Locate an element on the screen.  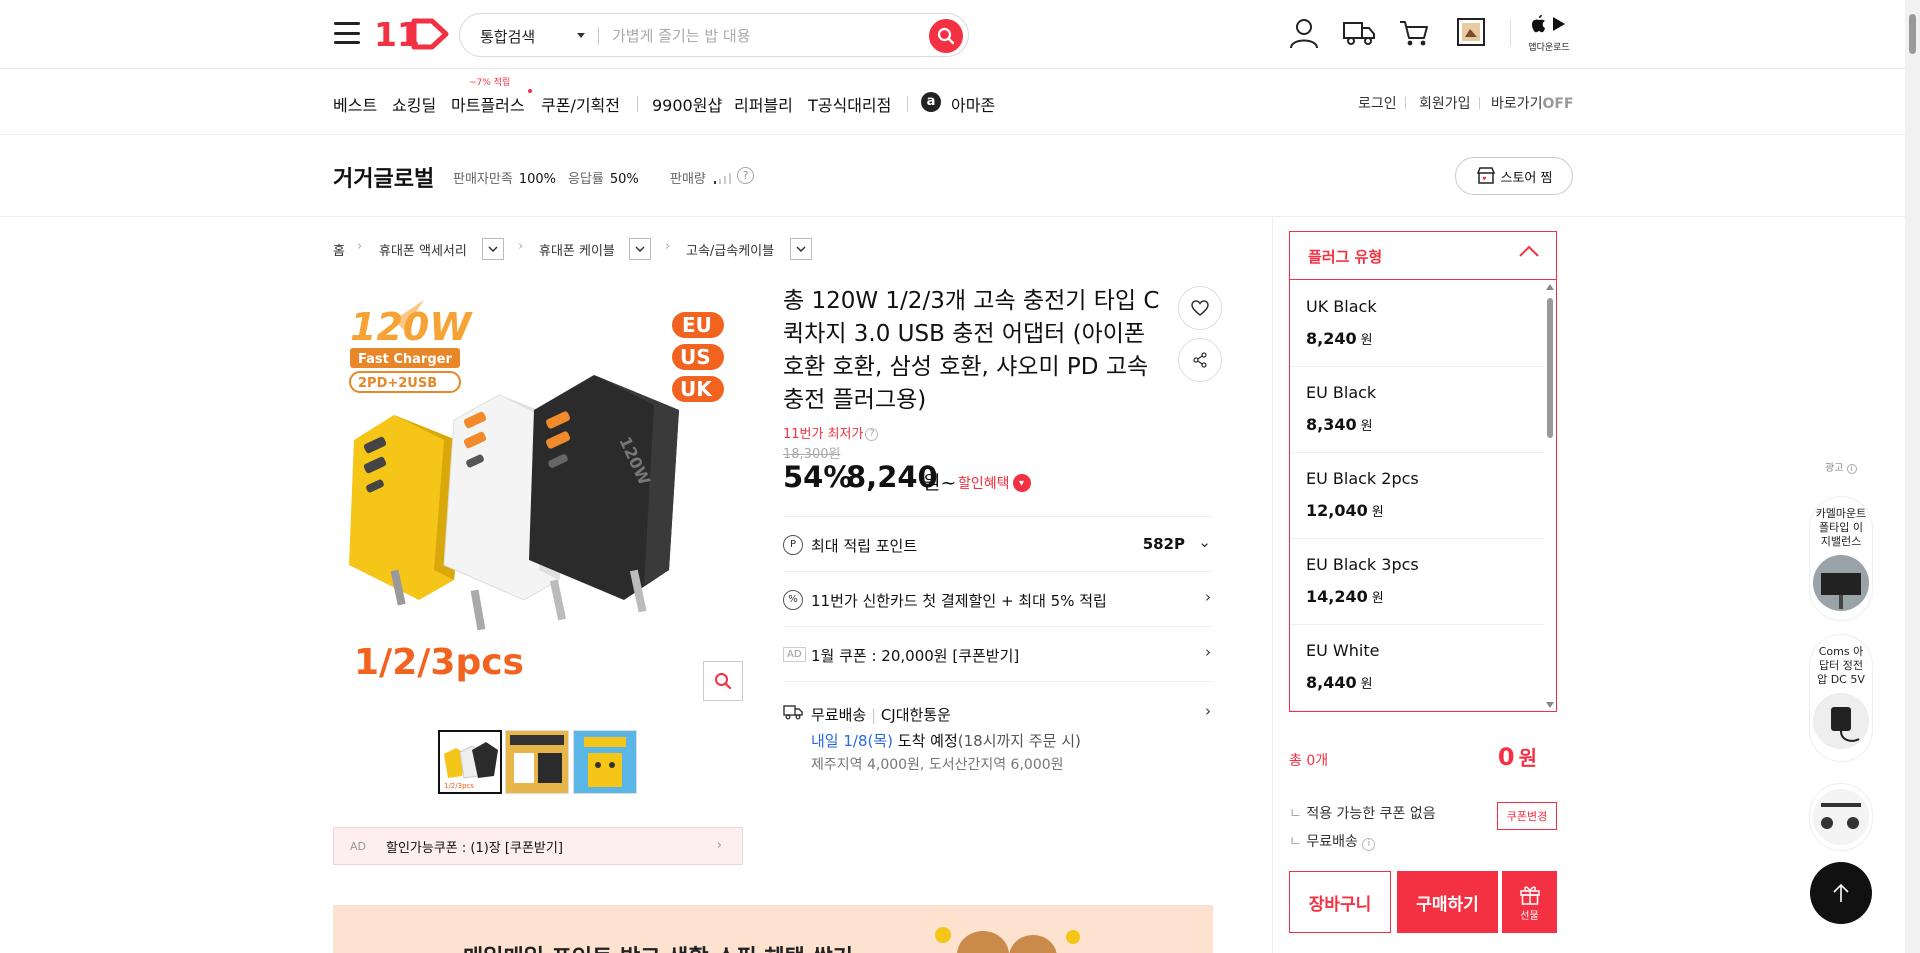
option-item: EU Black 2pcs 12,040 원 is located at coordinates (1417, 496).